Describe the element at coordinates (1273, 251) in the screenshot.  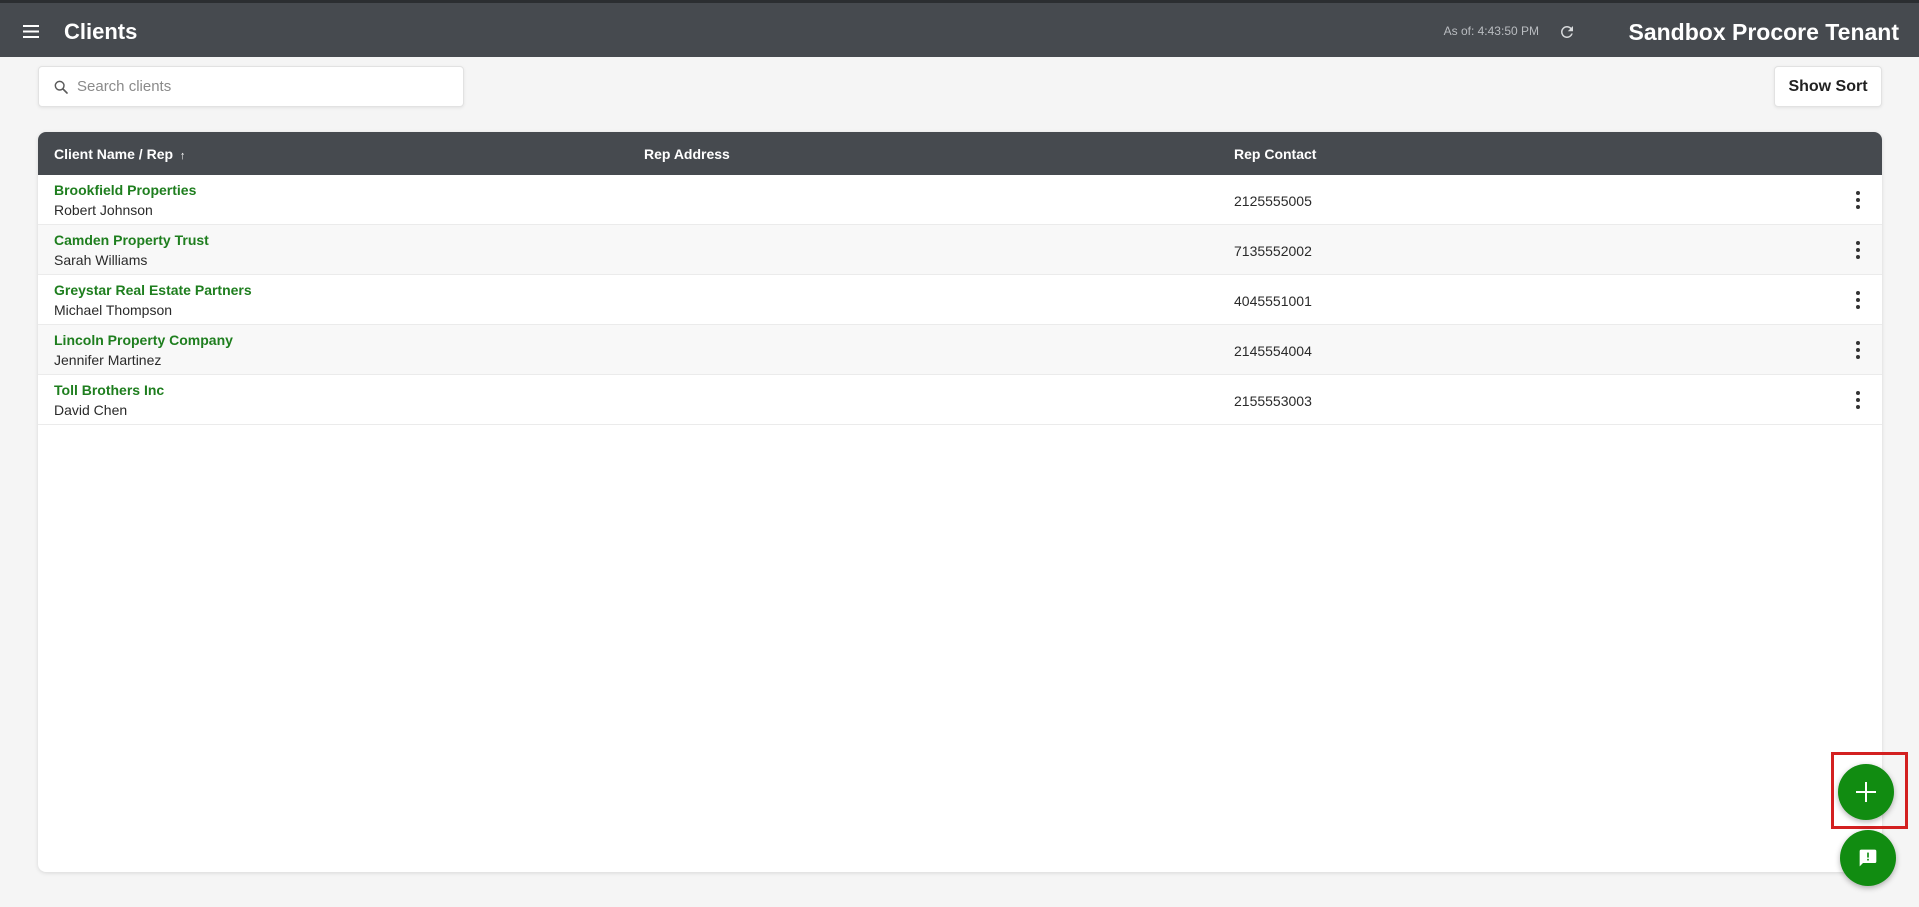
I see `rep-contact: 7135552002` at that location.